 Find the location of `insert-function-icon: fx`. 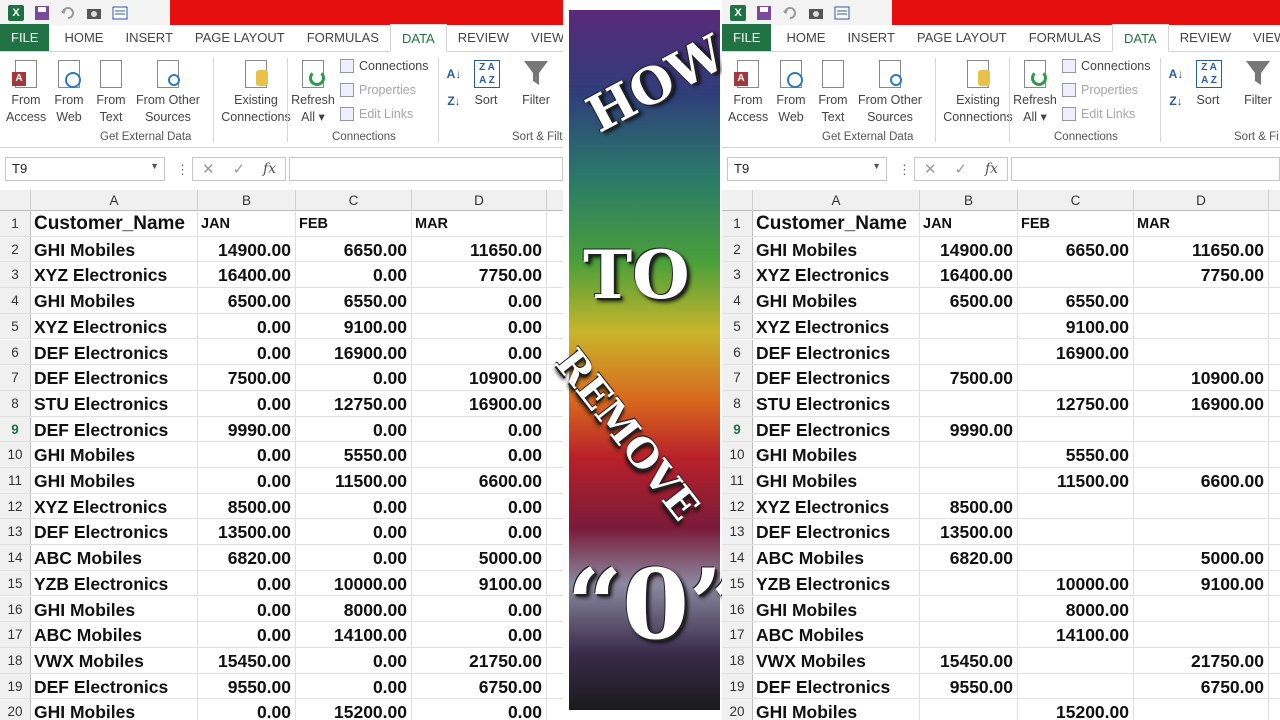

insert-function-icon: fx is located at coordinates (269, 169).